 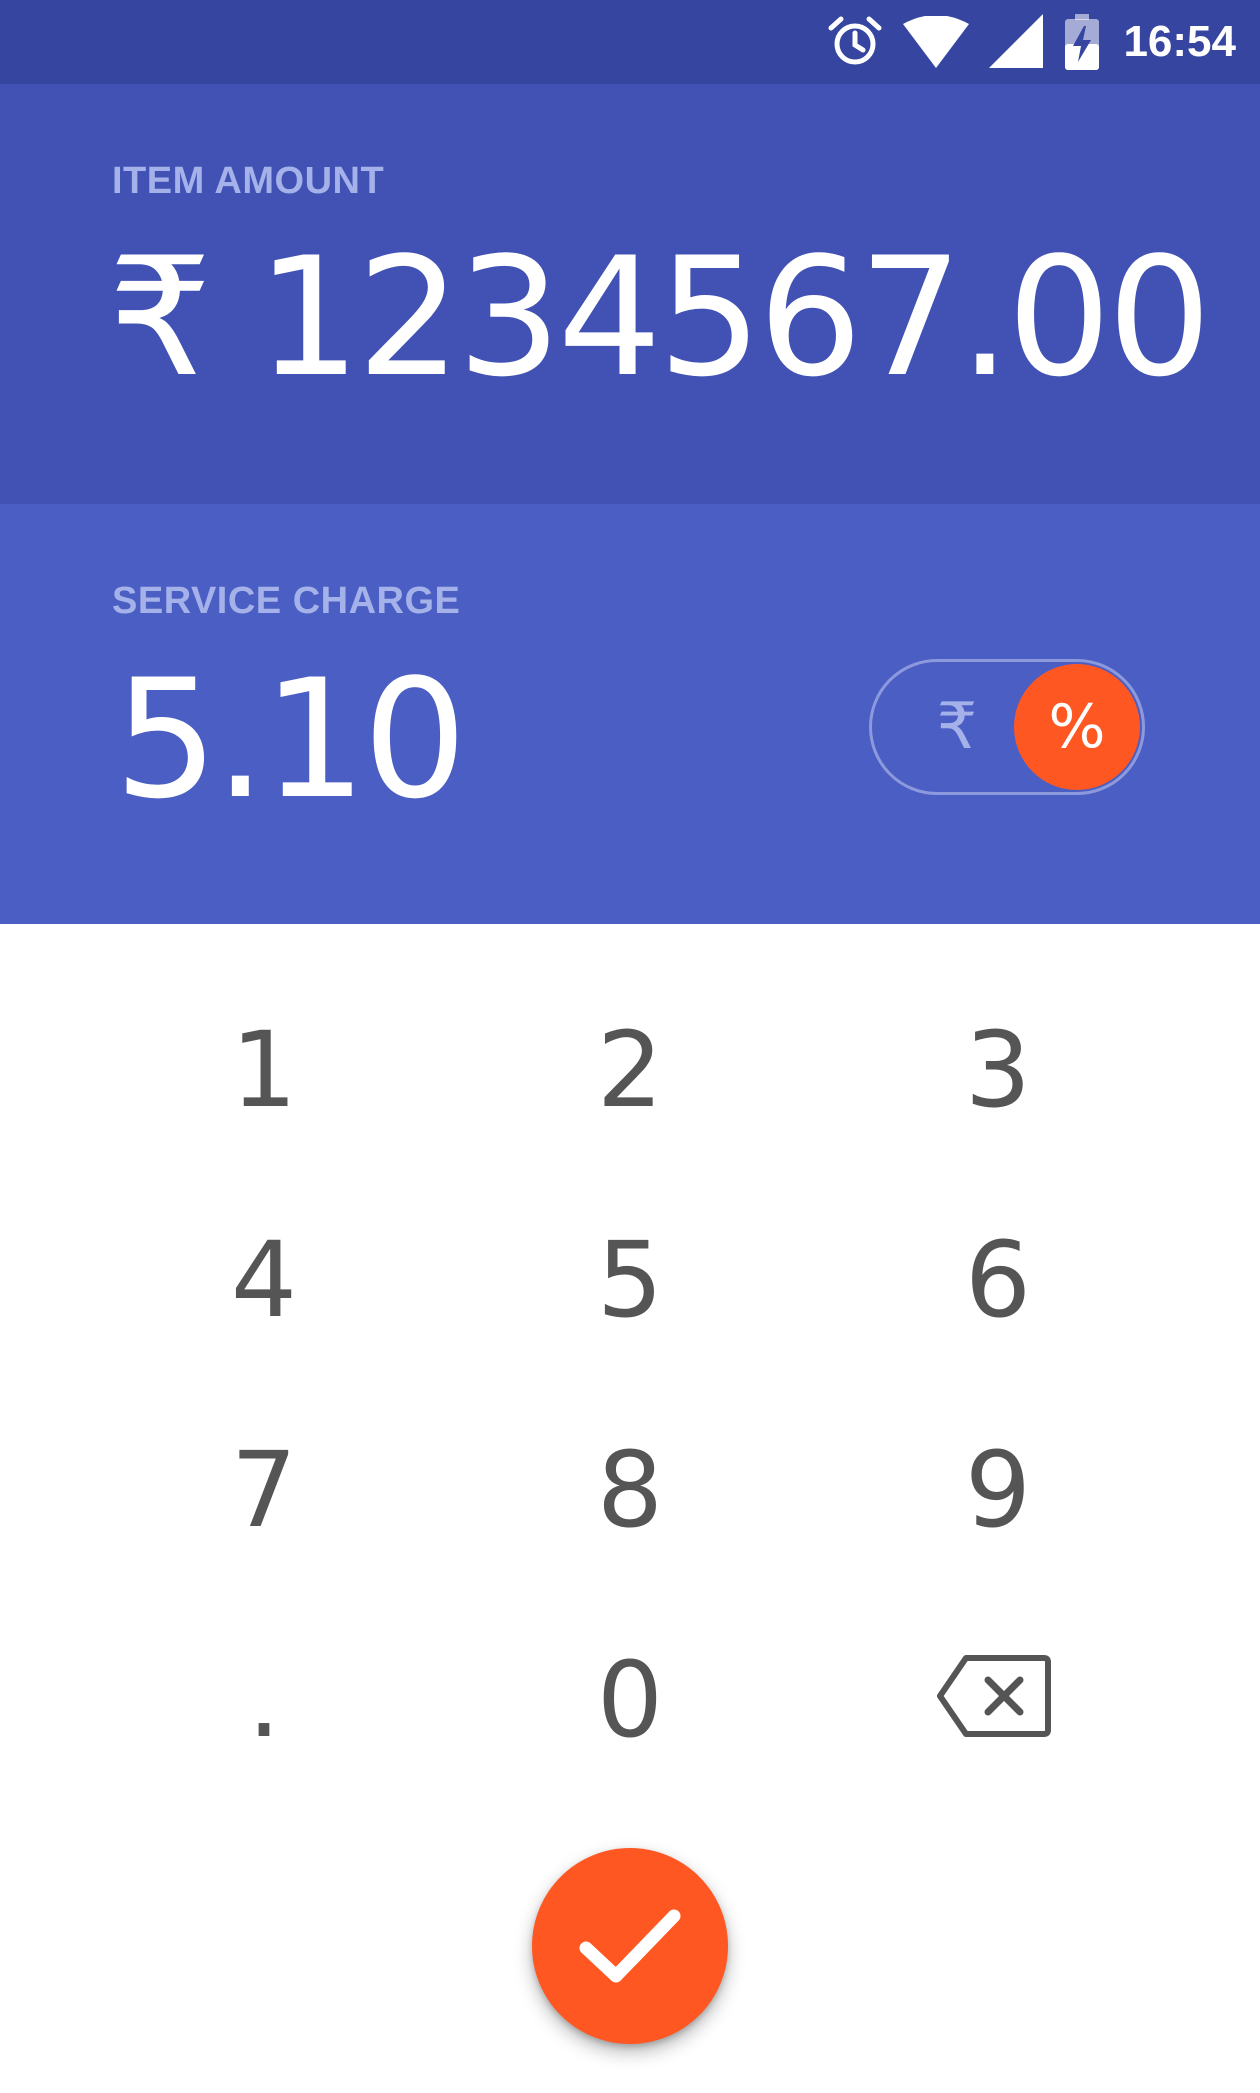 I want to click on key-5: 5, so click(x=630, y=1280).